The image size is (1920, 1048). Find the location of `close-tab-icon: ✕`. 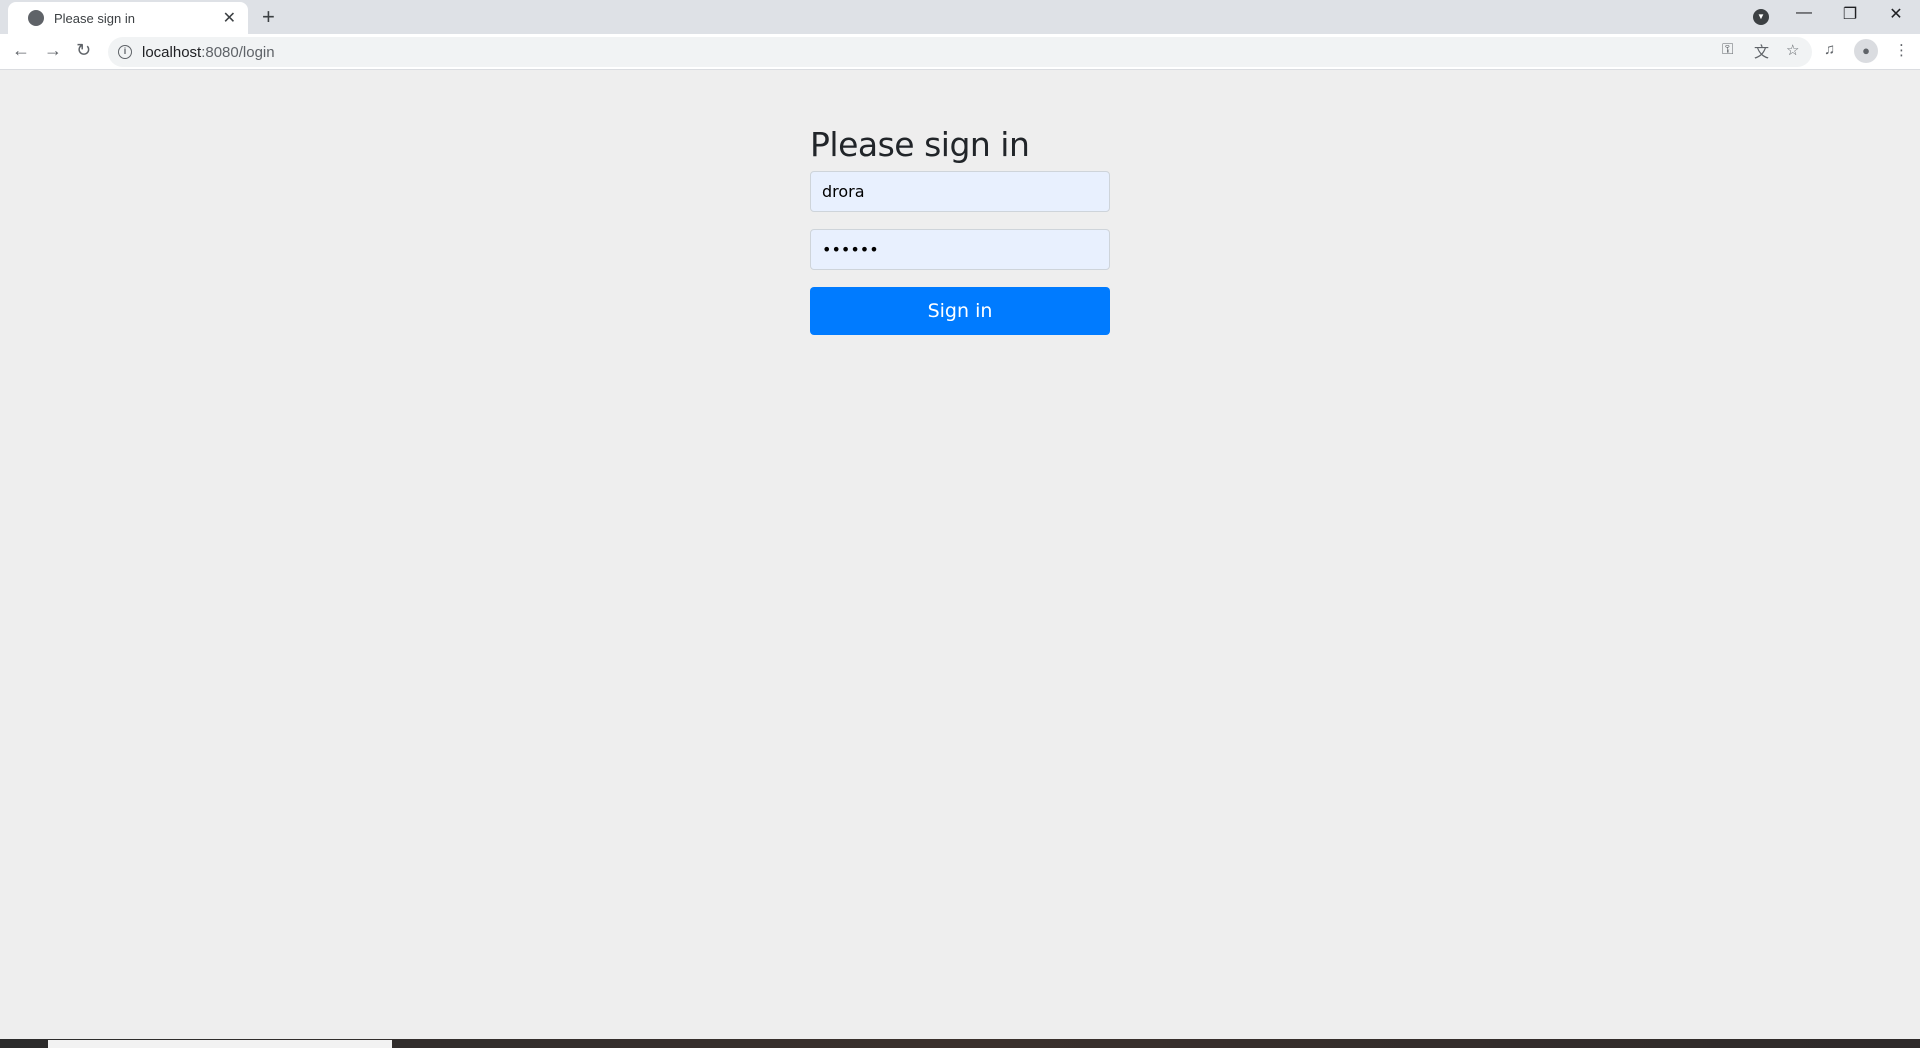

close-tab-icon: ✕ is located at coordinates (229, 18).